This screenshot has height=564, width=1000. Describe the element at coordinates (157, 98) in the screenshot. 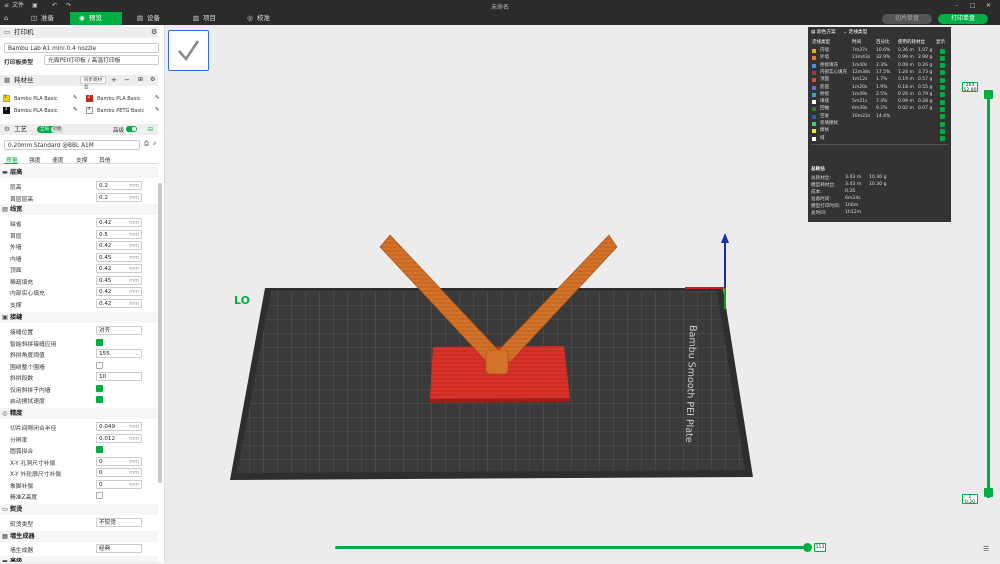

I see `filament-slot-2-edit-icon: ✎` at that location.